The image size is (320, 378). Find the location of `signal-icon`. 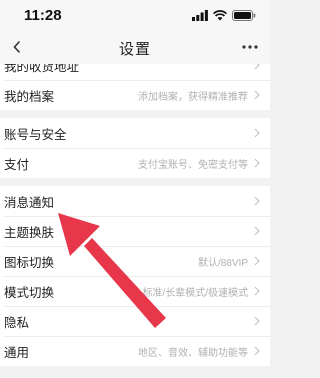

signal-icon is located at coordinates (200, 15).